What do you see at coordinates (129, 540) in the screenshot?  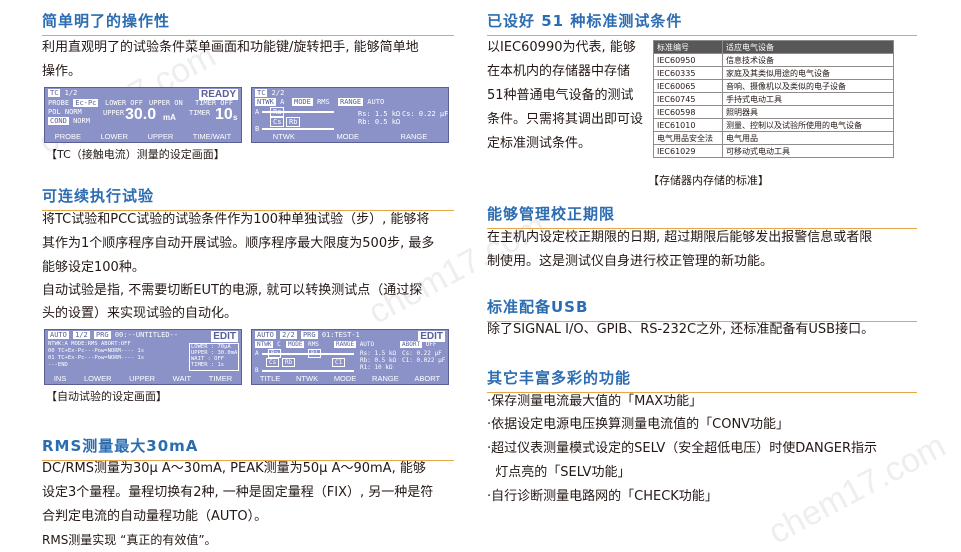 I see `body-text: RMS测量实现 “真正的有效值”。` at bounding box center [129, 540].